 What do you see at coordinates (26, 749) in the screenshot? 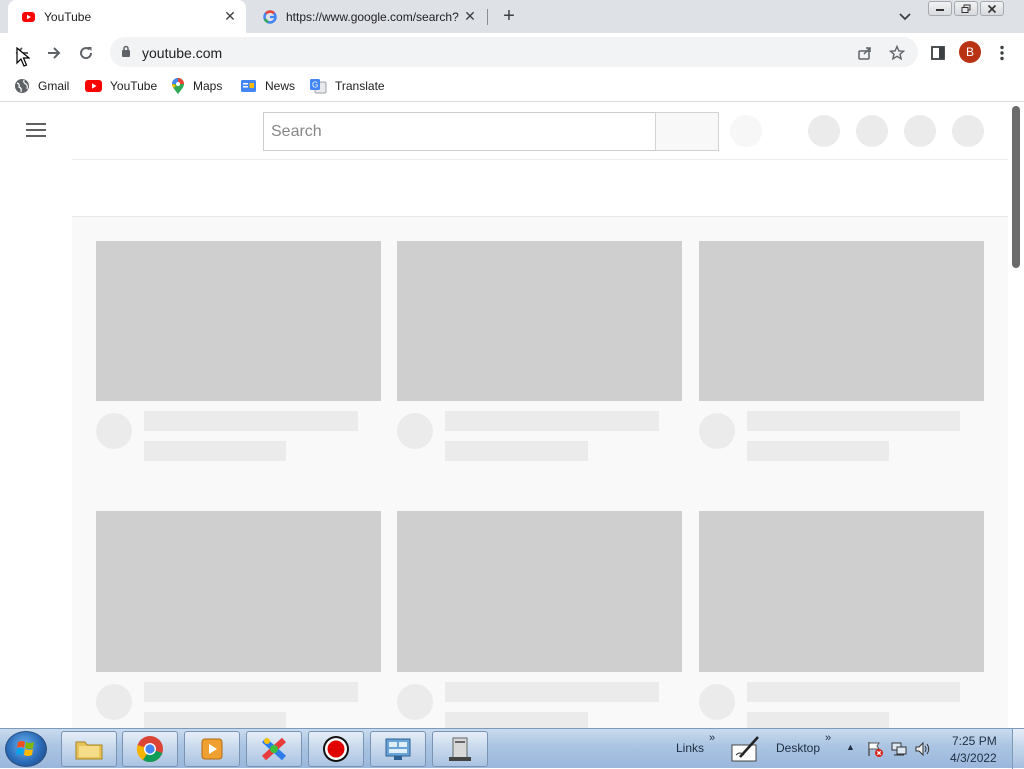
I see `start-button-windows-icon` at bounding box center [26, 749].